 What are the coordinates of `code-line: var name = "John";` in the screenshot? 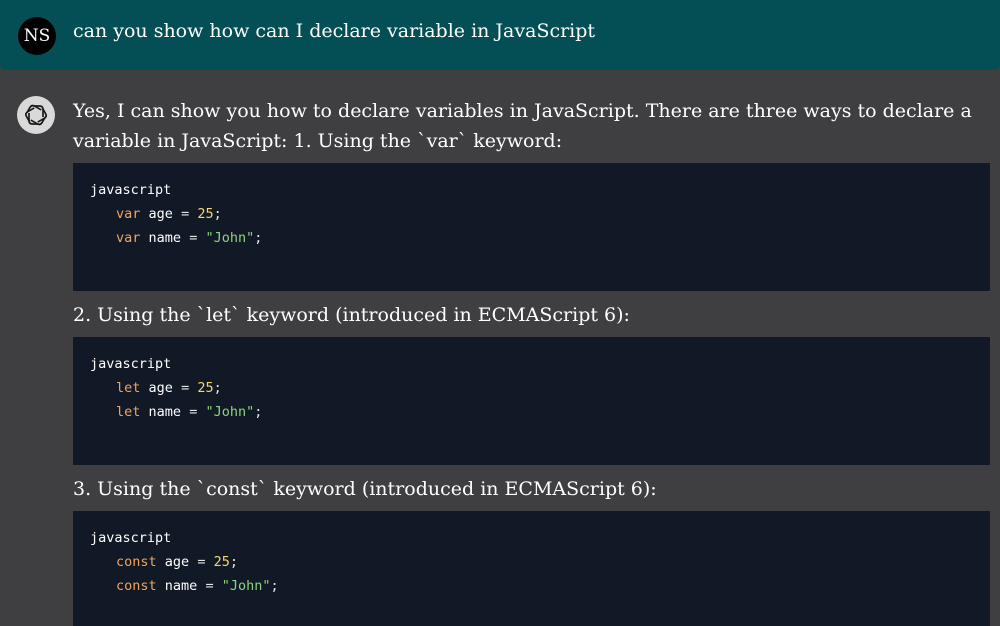 It's located at (540, 238).